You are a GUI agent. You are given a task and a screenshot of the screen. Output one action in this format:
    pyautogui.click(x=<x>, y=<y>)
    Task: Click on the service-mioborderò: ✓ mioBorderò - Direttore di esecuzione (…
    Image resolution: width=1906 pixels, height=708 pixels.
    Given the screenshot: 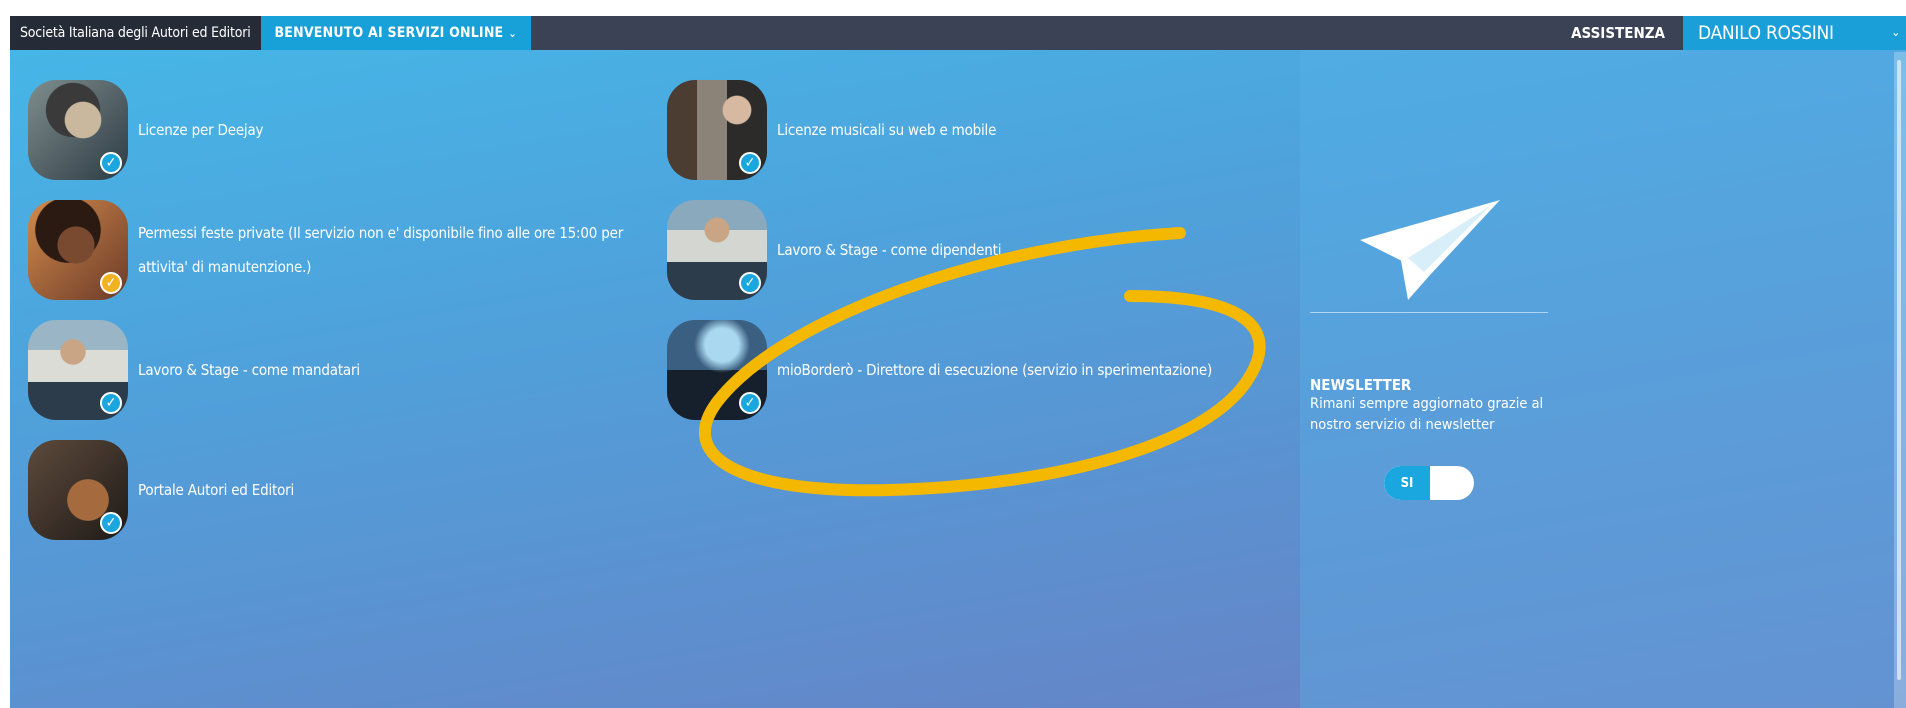 What is the action you would take?
    pyautogui.click(x=939, y=370)
    